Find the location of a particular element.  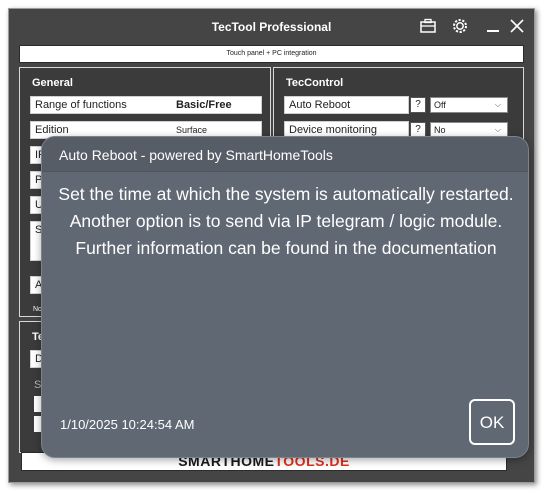

ok-button: OK is located at coordinates (492, 422).